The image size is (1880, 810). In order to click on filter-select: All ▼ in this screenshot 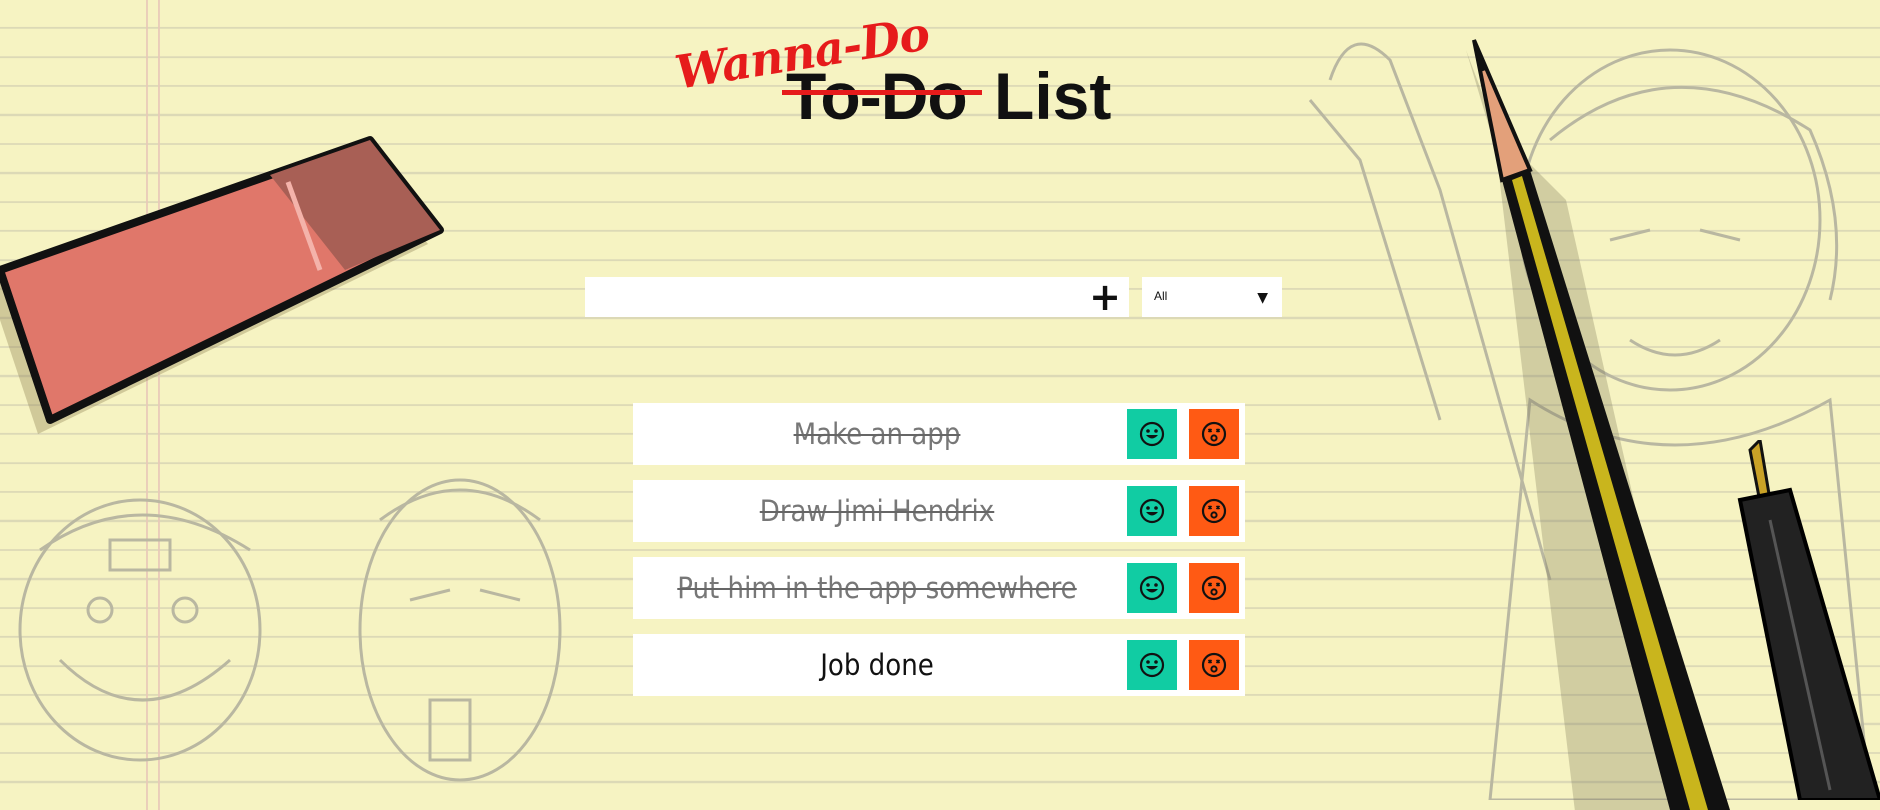, I will do `click(1212, 297)`.